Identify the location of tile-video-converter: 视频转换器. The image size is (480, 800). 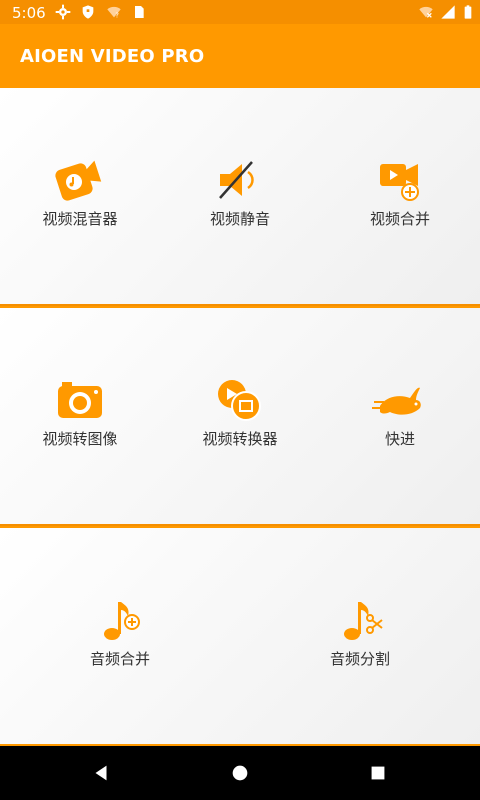
(240, 416).